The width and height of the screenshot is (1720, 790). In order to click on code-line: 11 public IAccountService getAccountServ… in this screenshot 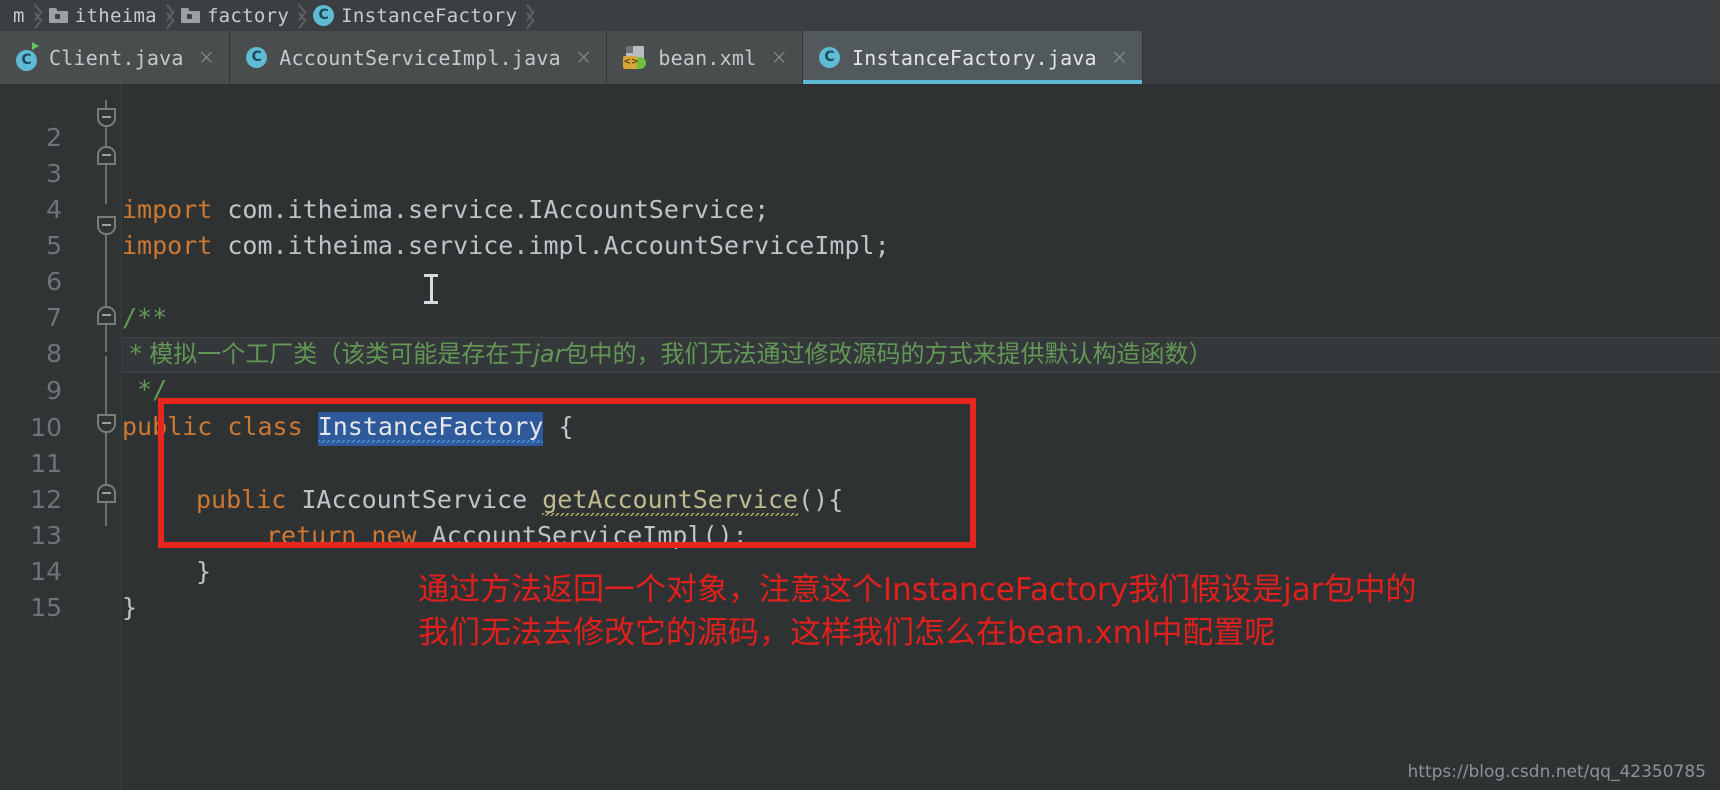, I will do `click(860, 463)`.